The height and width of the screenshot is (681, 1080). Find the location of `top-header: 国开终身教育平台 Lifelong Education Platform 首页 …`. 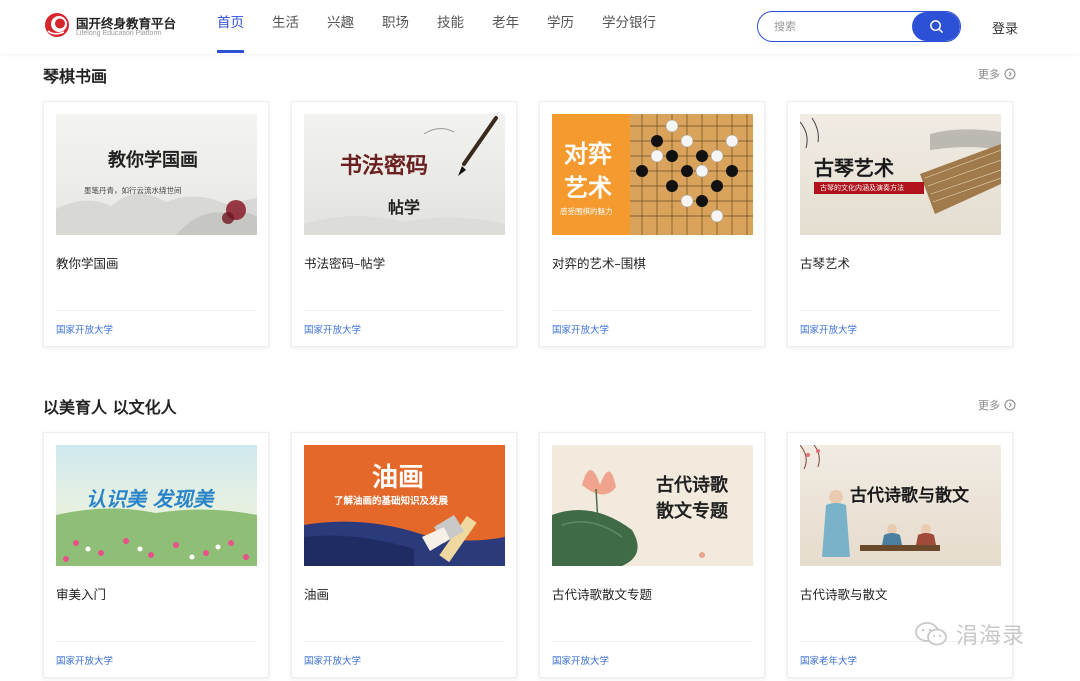

top-header: 国开终身教育平台 Lifelong Education Platform 首页 … is located at coordinates (540, 27).